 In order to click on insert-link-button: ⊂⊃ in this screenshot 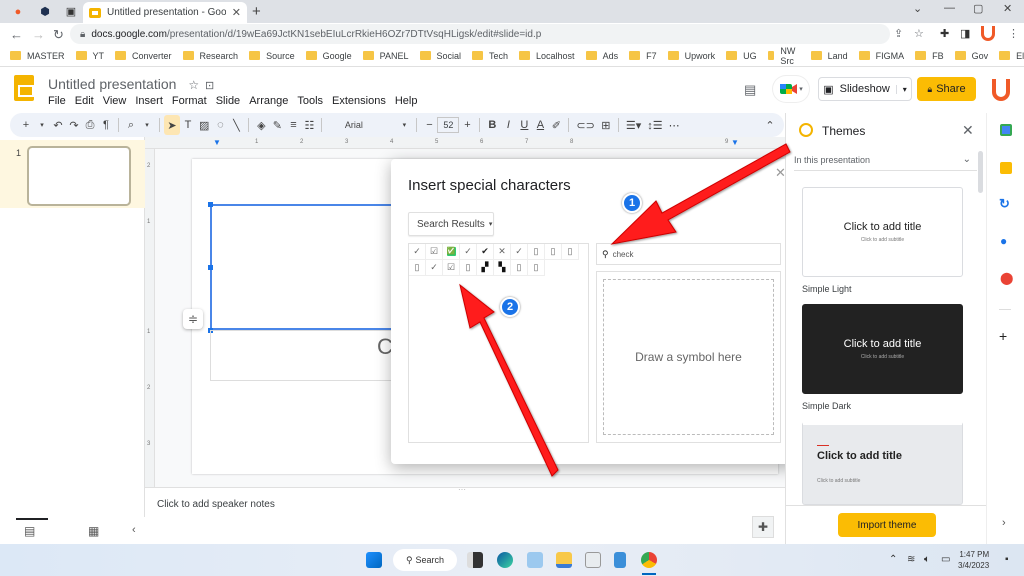, I will do `click(585, 125)`.